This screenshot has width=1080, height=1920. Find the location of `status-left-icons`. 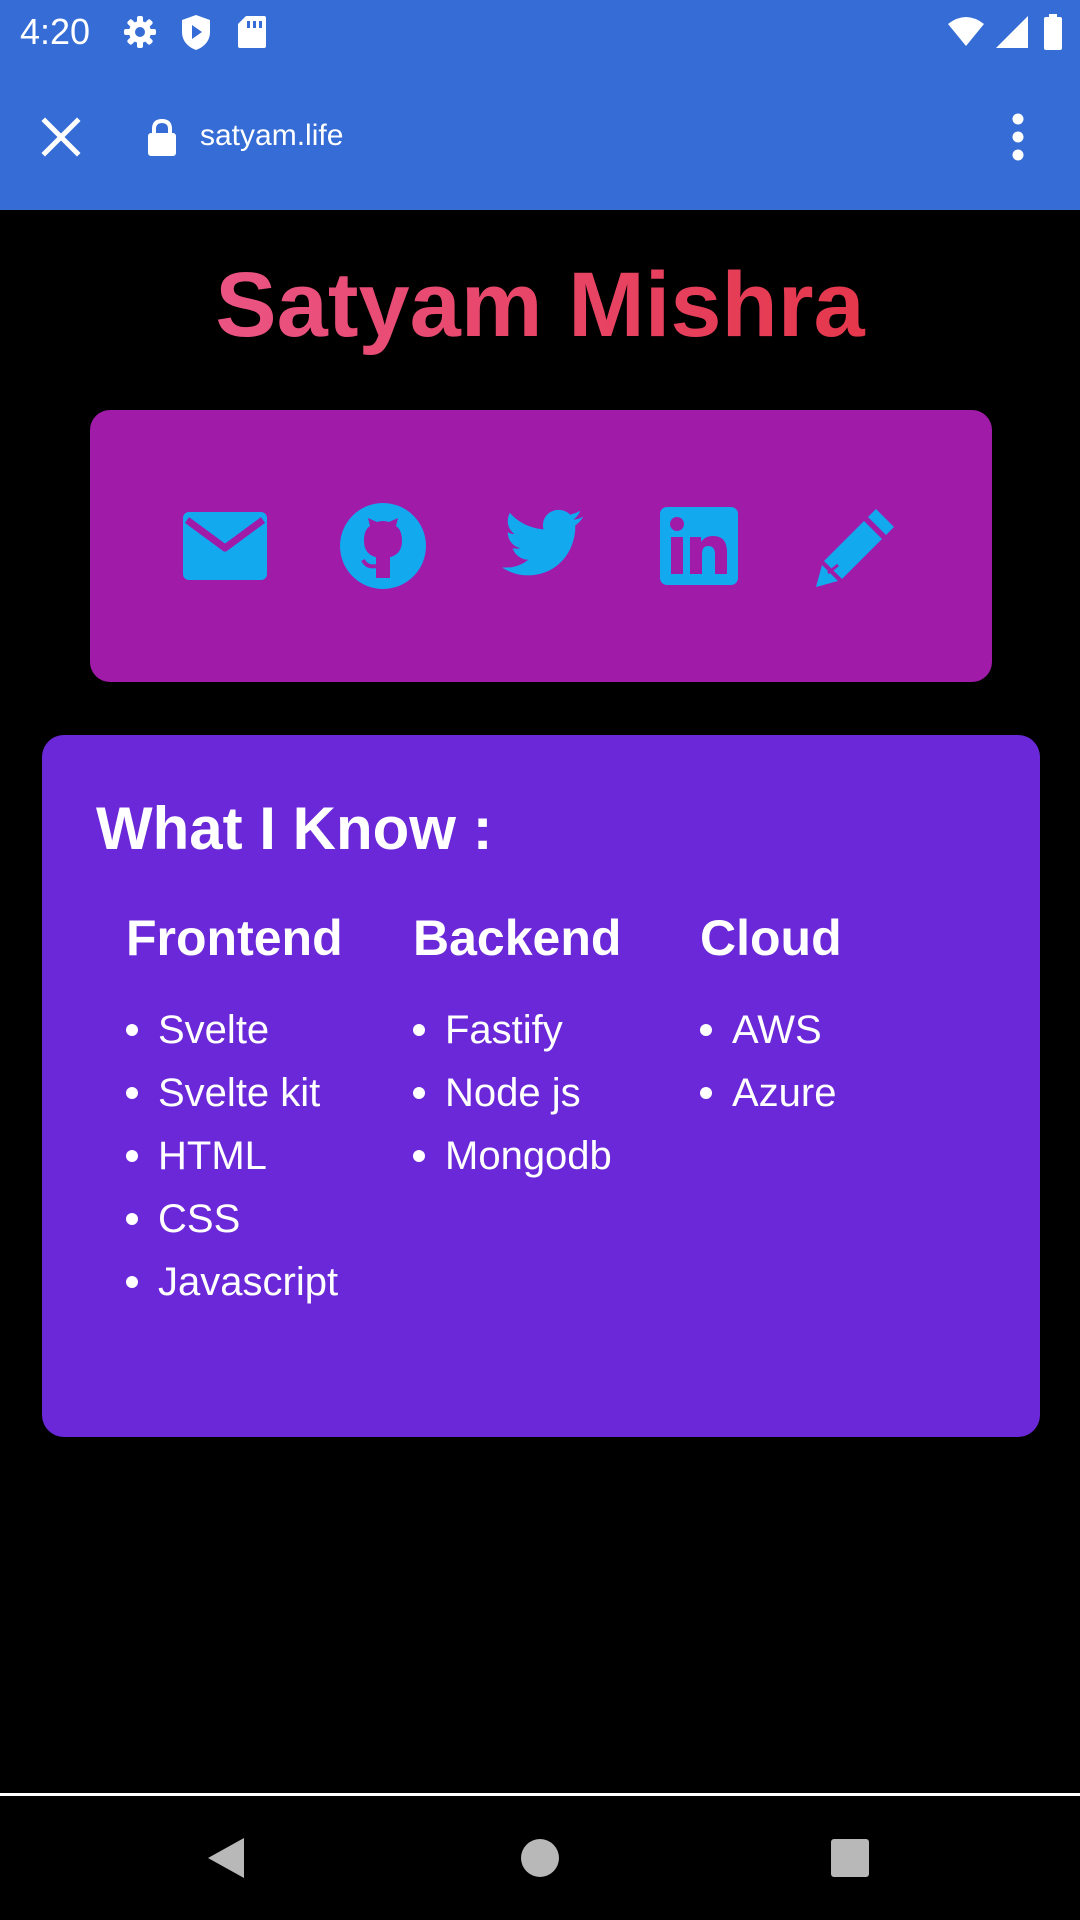

status-left-icons is located at coordinates (196, 32).